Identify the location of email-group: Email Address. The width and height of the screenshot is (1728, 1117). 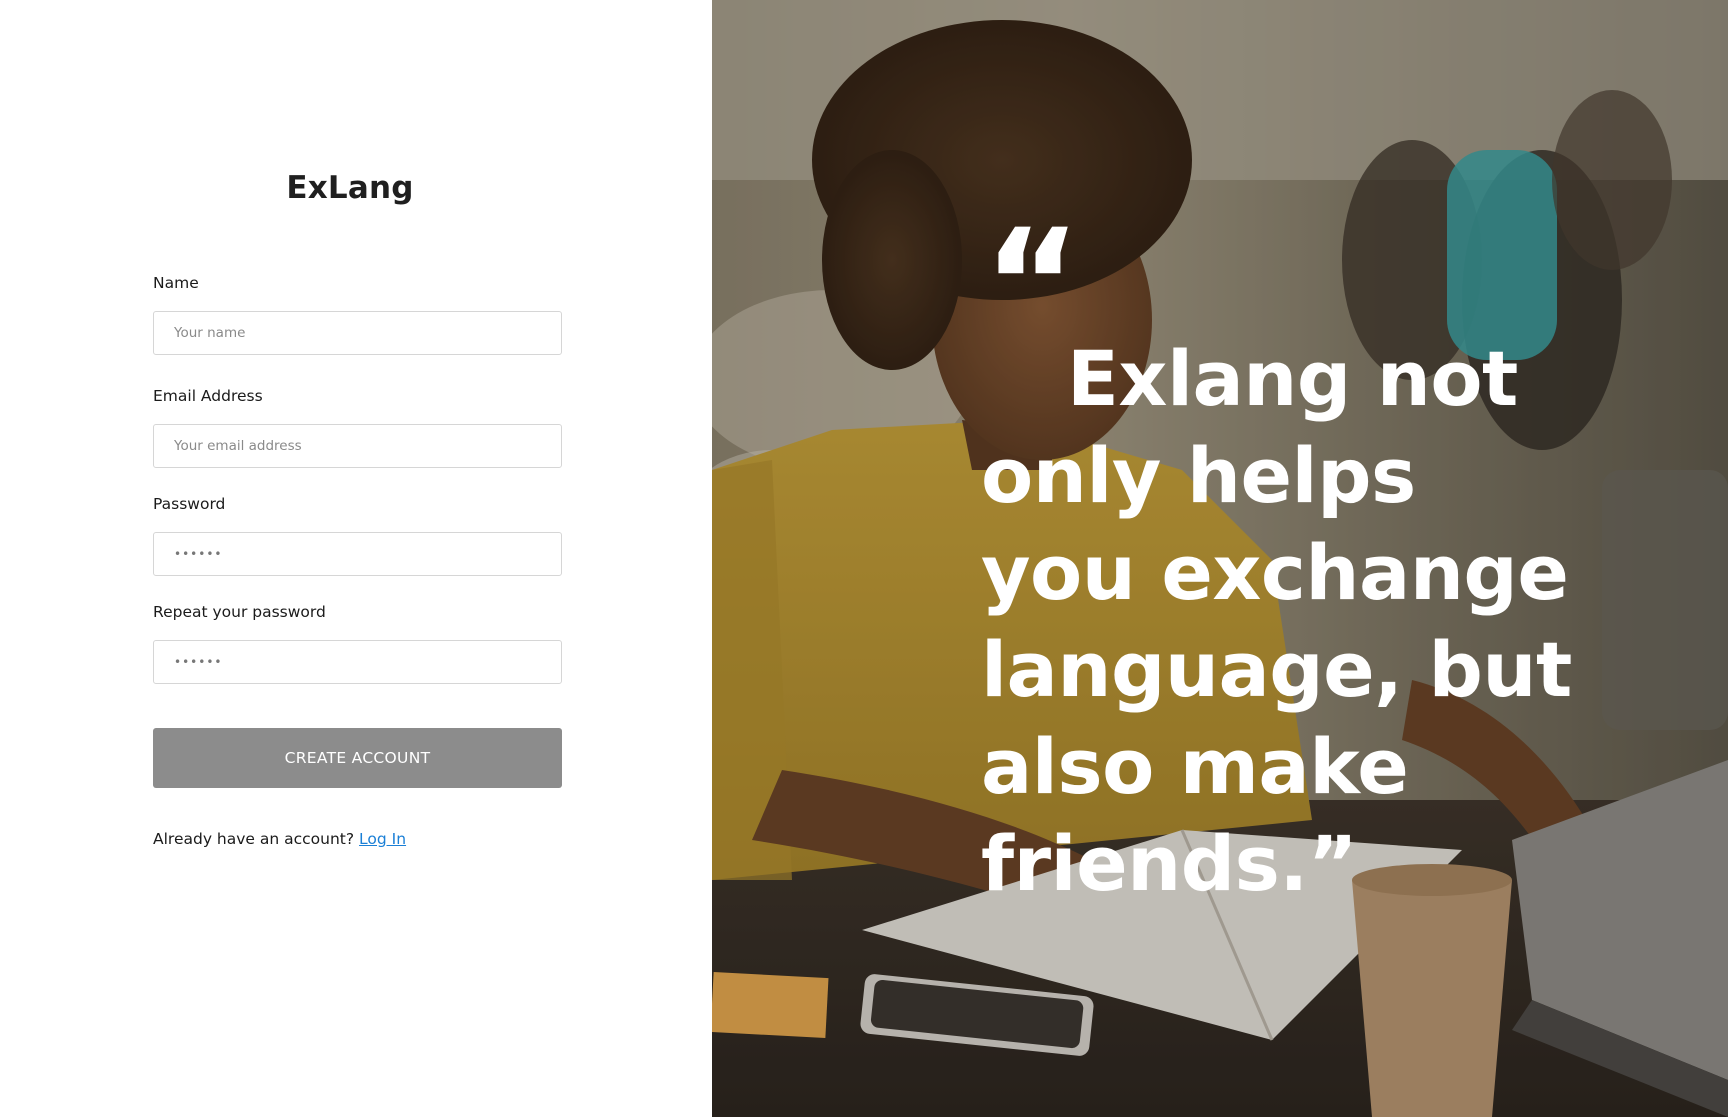
(357, 426).